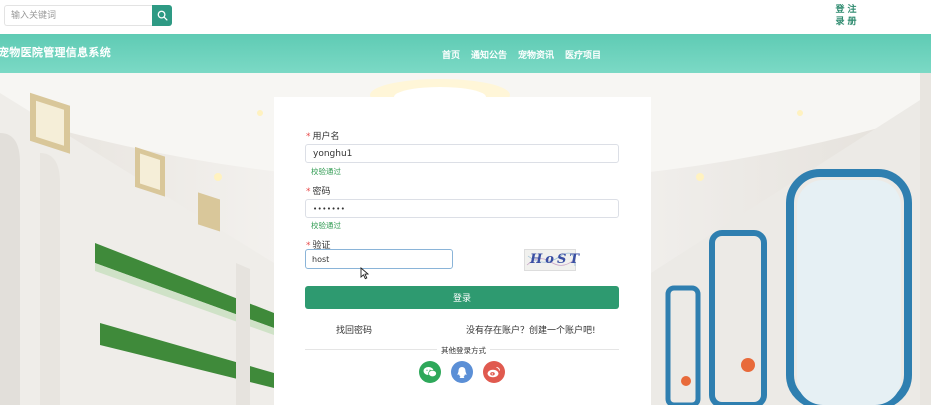  What do you see at coordinates (462, 153) in the screenshot?
I see `username-input: yonghu1` at bounding box center [462, 153].